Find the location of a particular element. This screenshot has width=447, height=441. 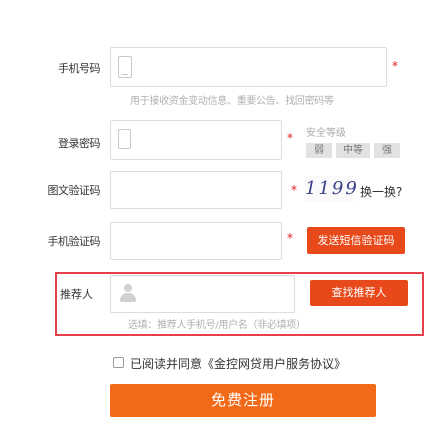

password-required-star: * is located at coordinates (290, 138).